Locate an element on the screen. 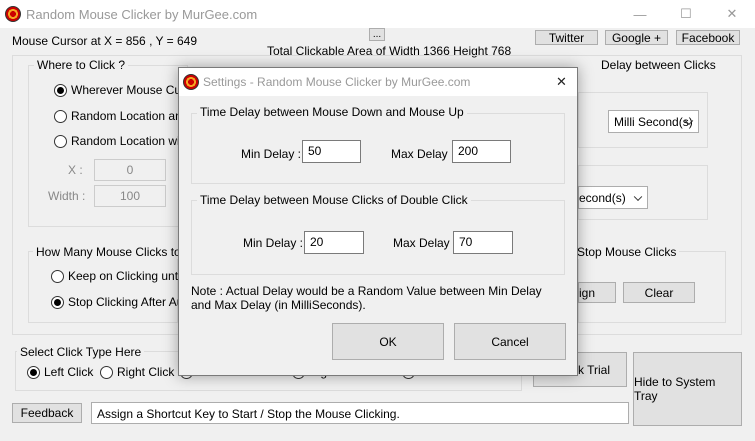 The width and height of the screenshot is (755, 441). g2-max-delay-input: 70 is located at coordinates (483, 242).